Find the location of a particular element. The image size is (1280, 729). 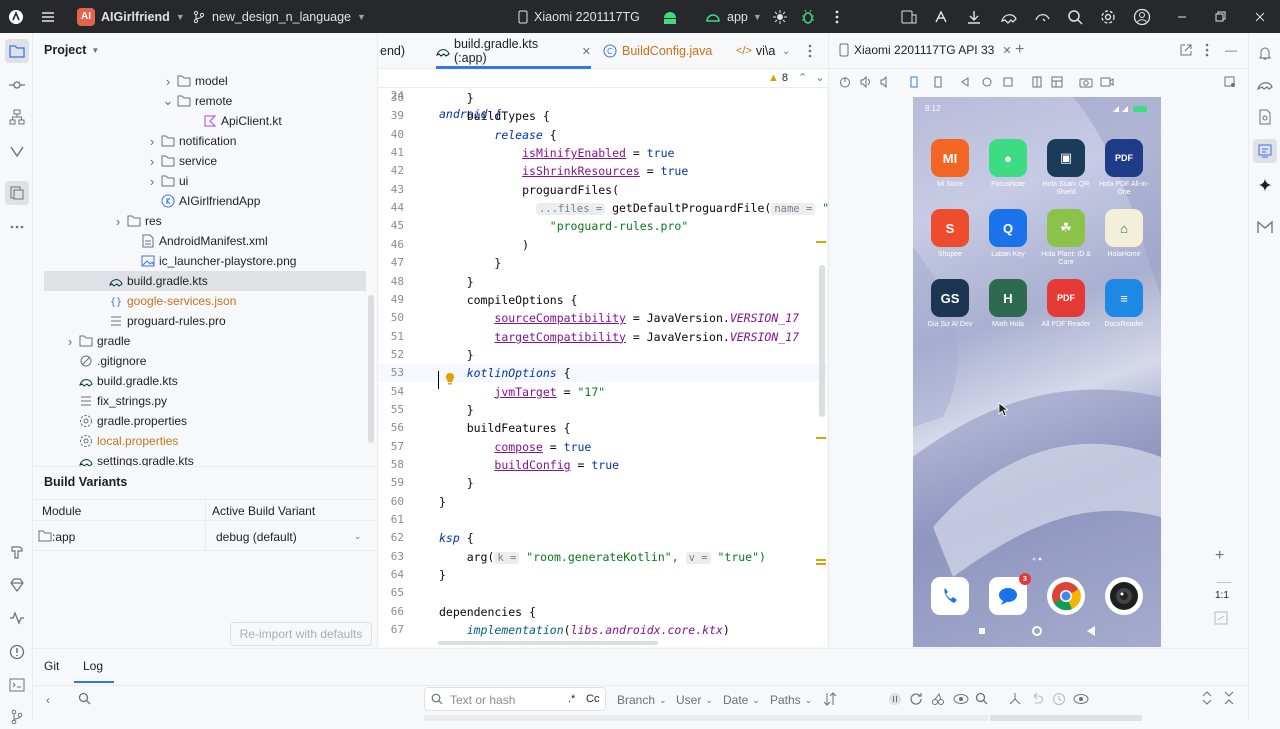

code-line: 40 release { is located at coordinates (603, 135).